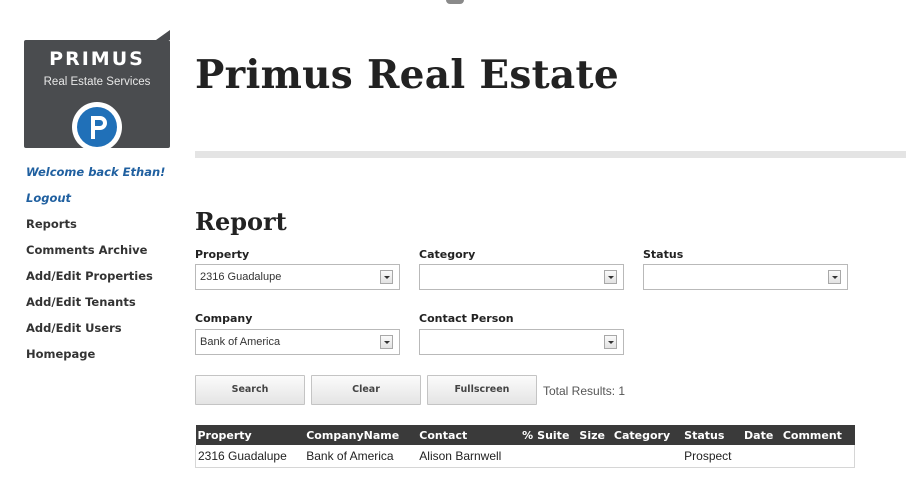 The image size is (906, 502). Describe the element at coordinates (101, 360) in the screenshot. I see `sidebar-item-homepage: Homepage` at that location.